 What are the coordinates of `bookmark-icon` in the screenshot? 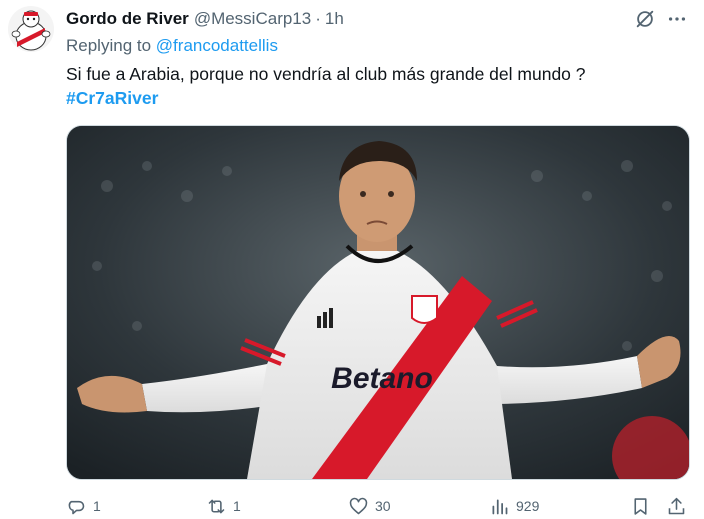 It's located at (640, 506).